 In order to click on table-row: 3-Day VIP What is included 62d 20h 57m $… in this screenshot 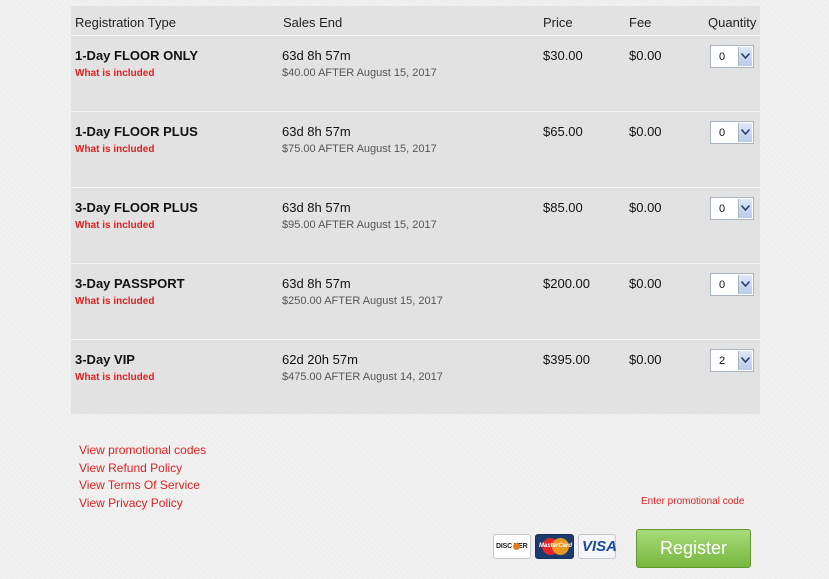, I will do `click(415, 377)`.